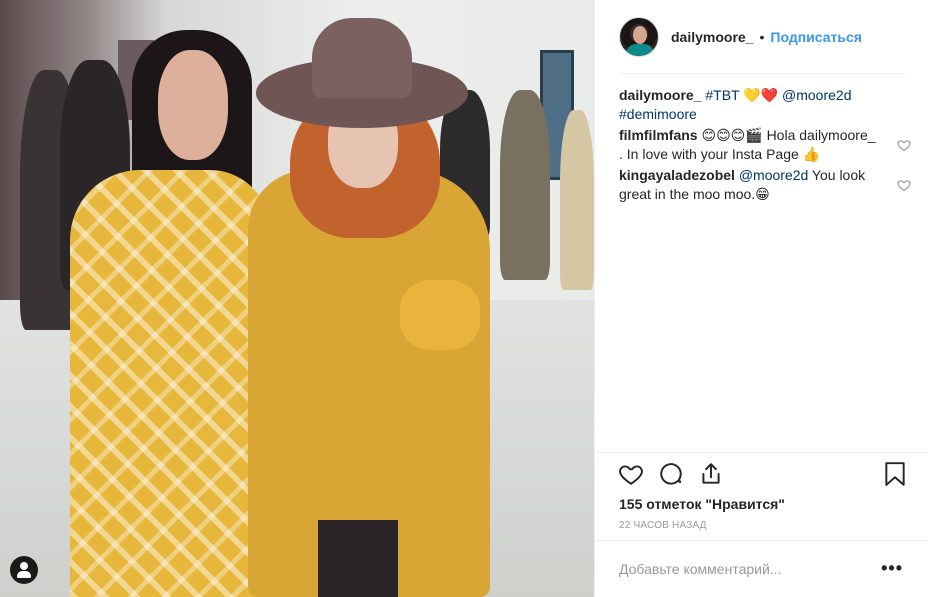 Image resolution: width=928 pixels, height=597 pixels. I want to click on like-button, so click(631, 474).